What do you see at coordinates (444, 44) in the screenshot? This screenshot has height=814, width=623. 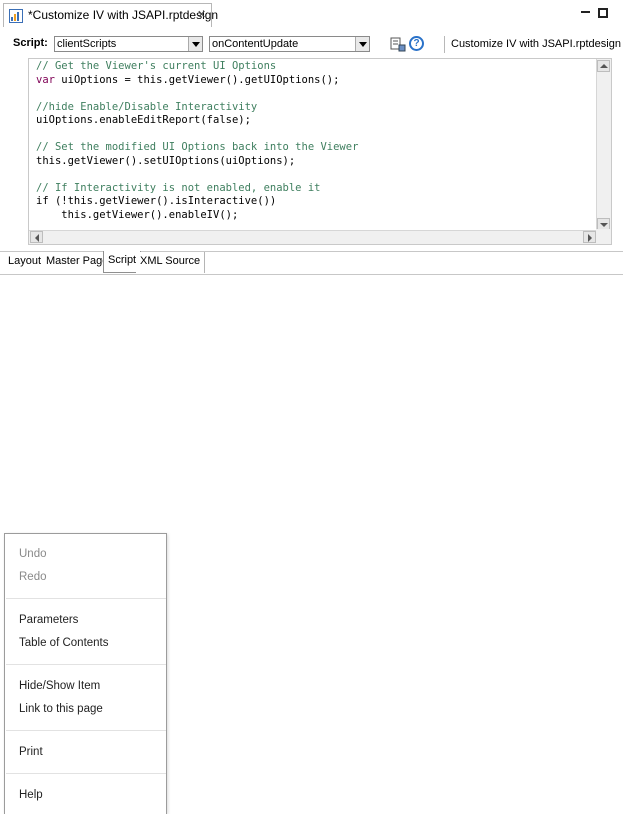 I see `toolbar-separator` at bounding box center [444, 44].